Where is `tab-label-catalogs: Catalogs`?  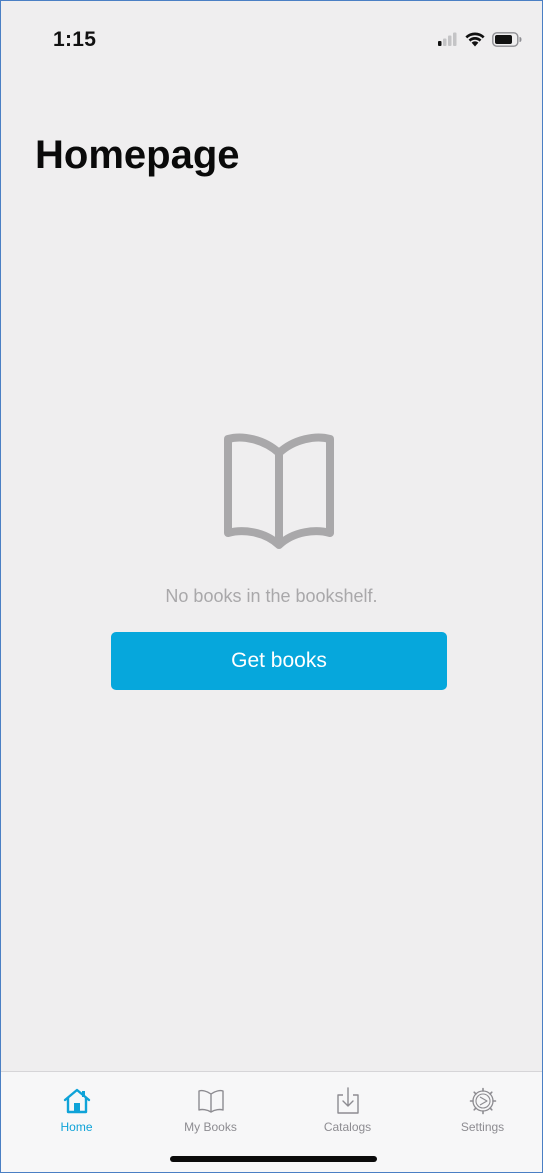
tab-label-catalogs: Catalogs is located at coordinates (347, 1127).